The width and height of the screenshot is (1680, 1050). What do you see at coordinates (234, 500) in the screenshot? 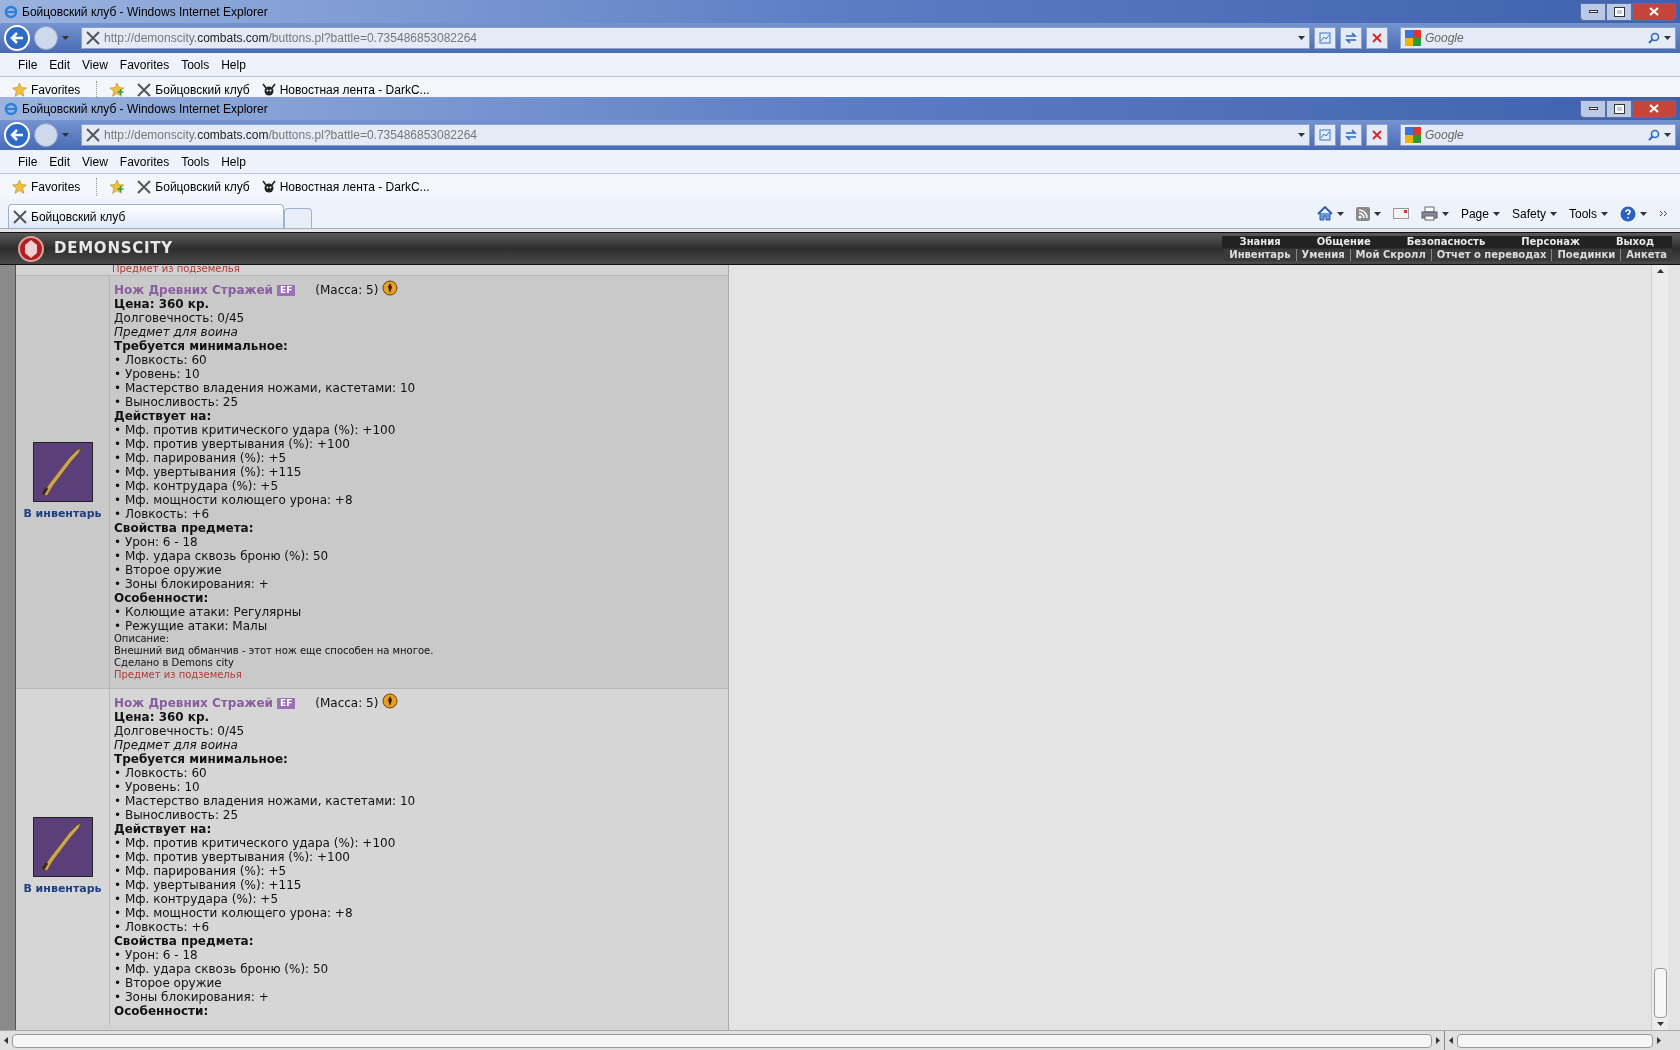
I see `property-line: • Мф. мощности колющего урона: +8` at bounding box center [234, 500].